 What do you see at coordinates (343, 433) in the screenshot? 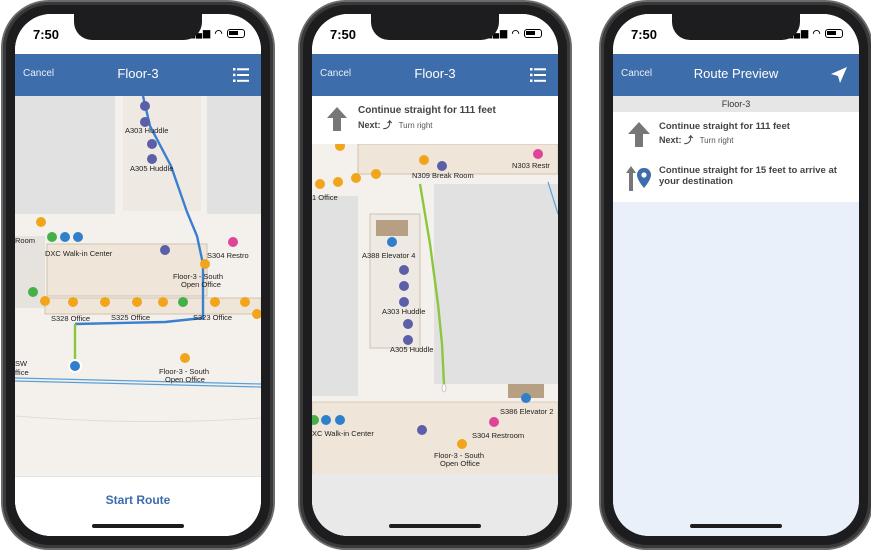
I see `map-label-dxc: XC Walk-in Center` at bounding box center [343, 433].